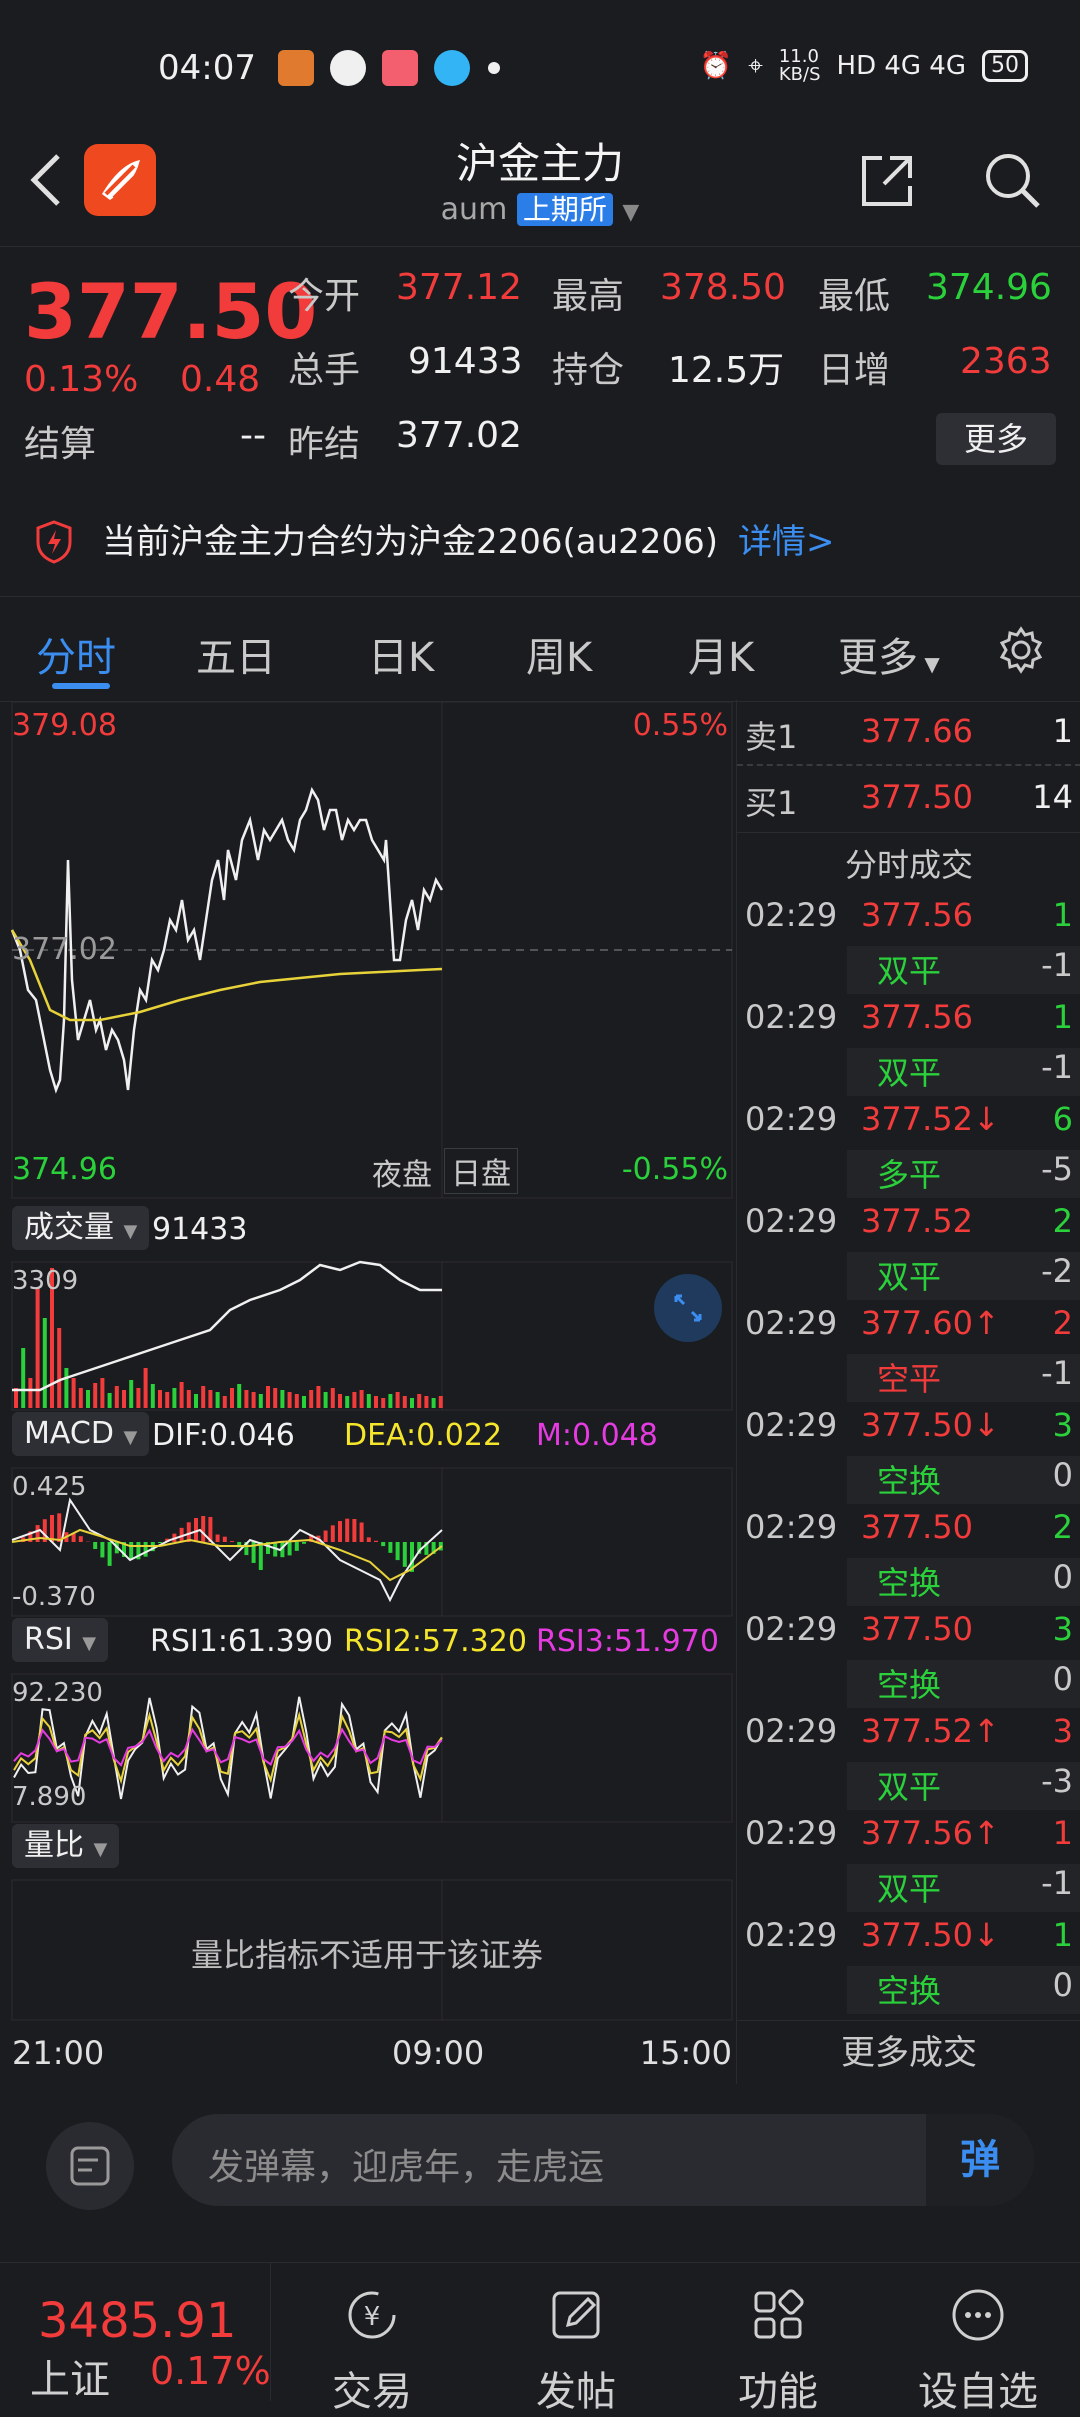 The width and height of the screenshot is (1080, 2417). Describe the element at coordinates (58, 2053) in the screenshot. I see `x-axis-start: 21:00` at that location.